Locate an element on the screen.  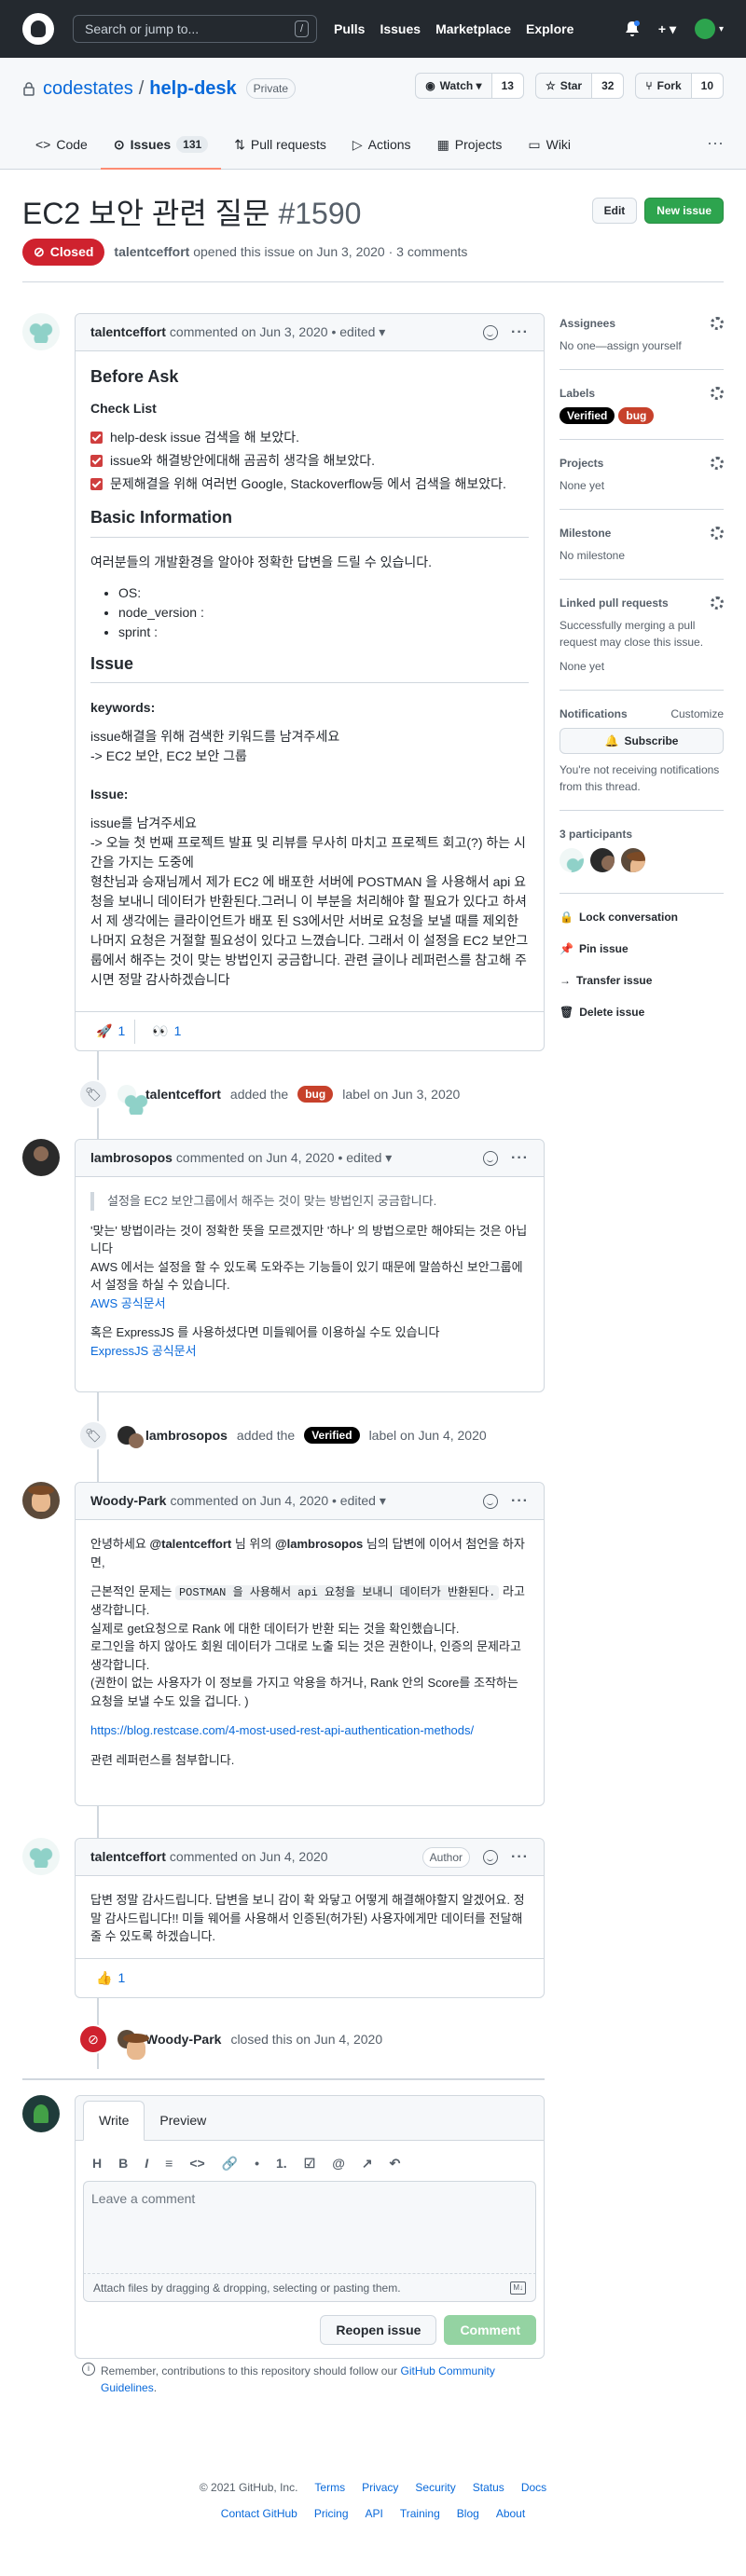
star-button: ☆ Star 32 is located at coordinates (579, 86).